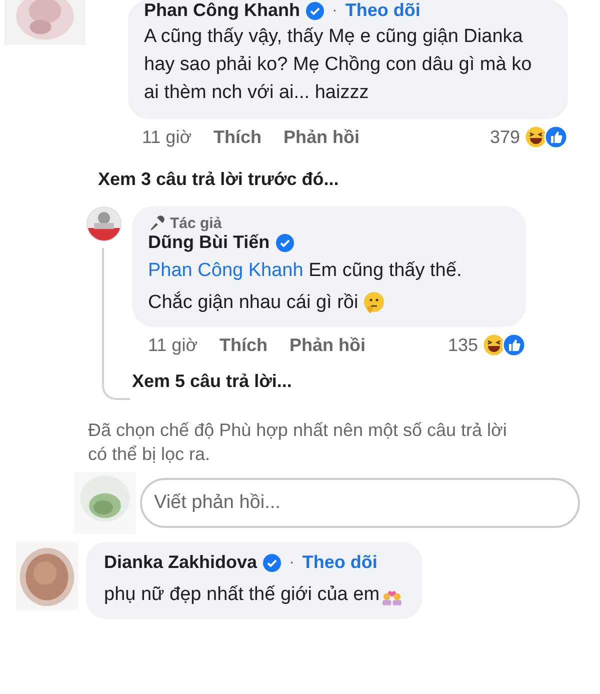  What do you see at coordinates (242, 595) in the screenshot?
I see `comment-text: phụ nữ đẹp nhất thế giới của em` at bounding box center [242, 595].